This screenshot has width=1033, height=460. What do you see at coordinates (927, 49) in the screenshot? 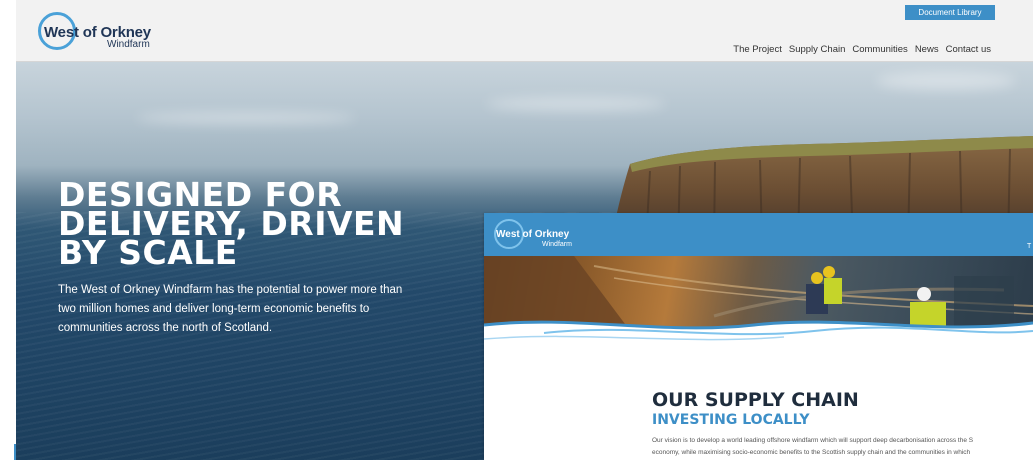
I see `nav-item-news: News` at bounding box center [927, 49].